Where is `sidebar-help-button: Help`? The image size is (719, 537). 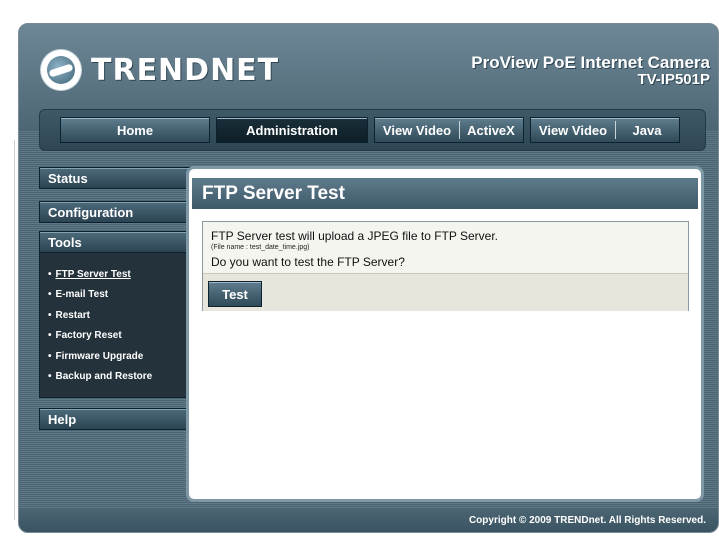
sidebar-help-button: Help is located at coordinates (115, 419).